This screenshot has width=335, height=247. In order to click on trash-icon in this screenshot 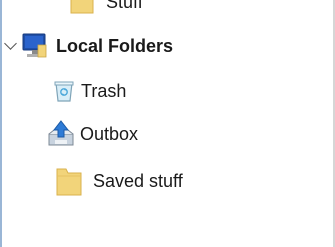, I will do `click(64, 91)`.